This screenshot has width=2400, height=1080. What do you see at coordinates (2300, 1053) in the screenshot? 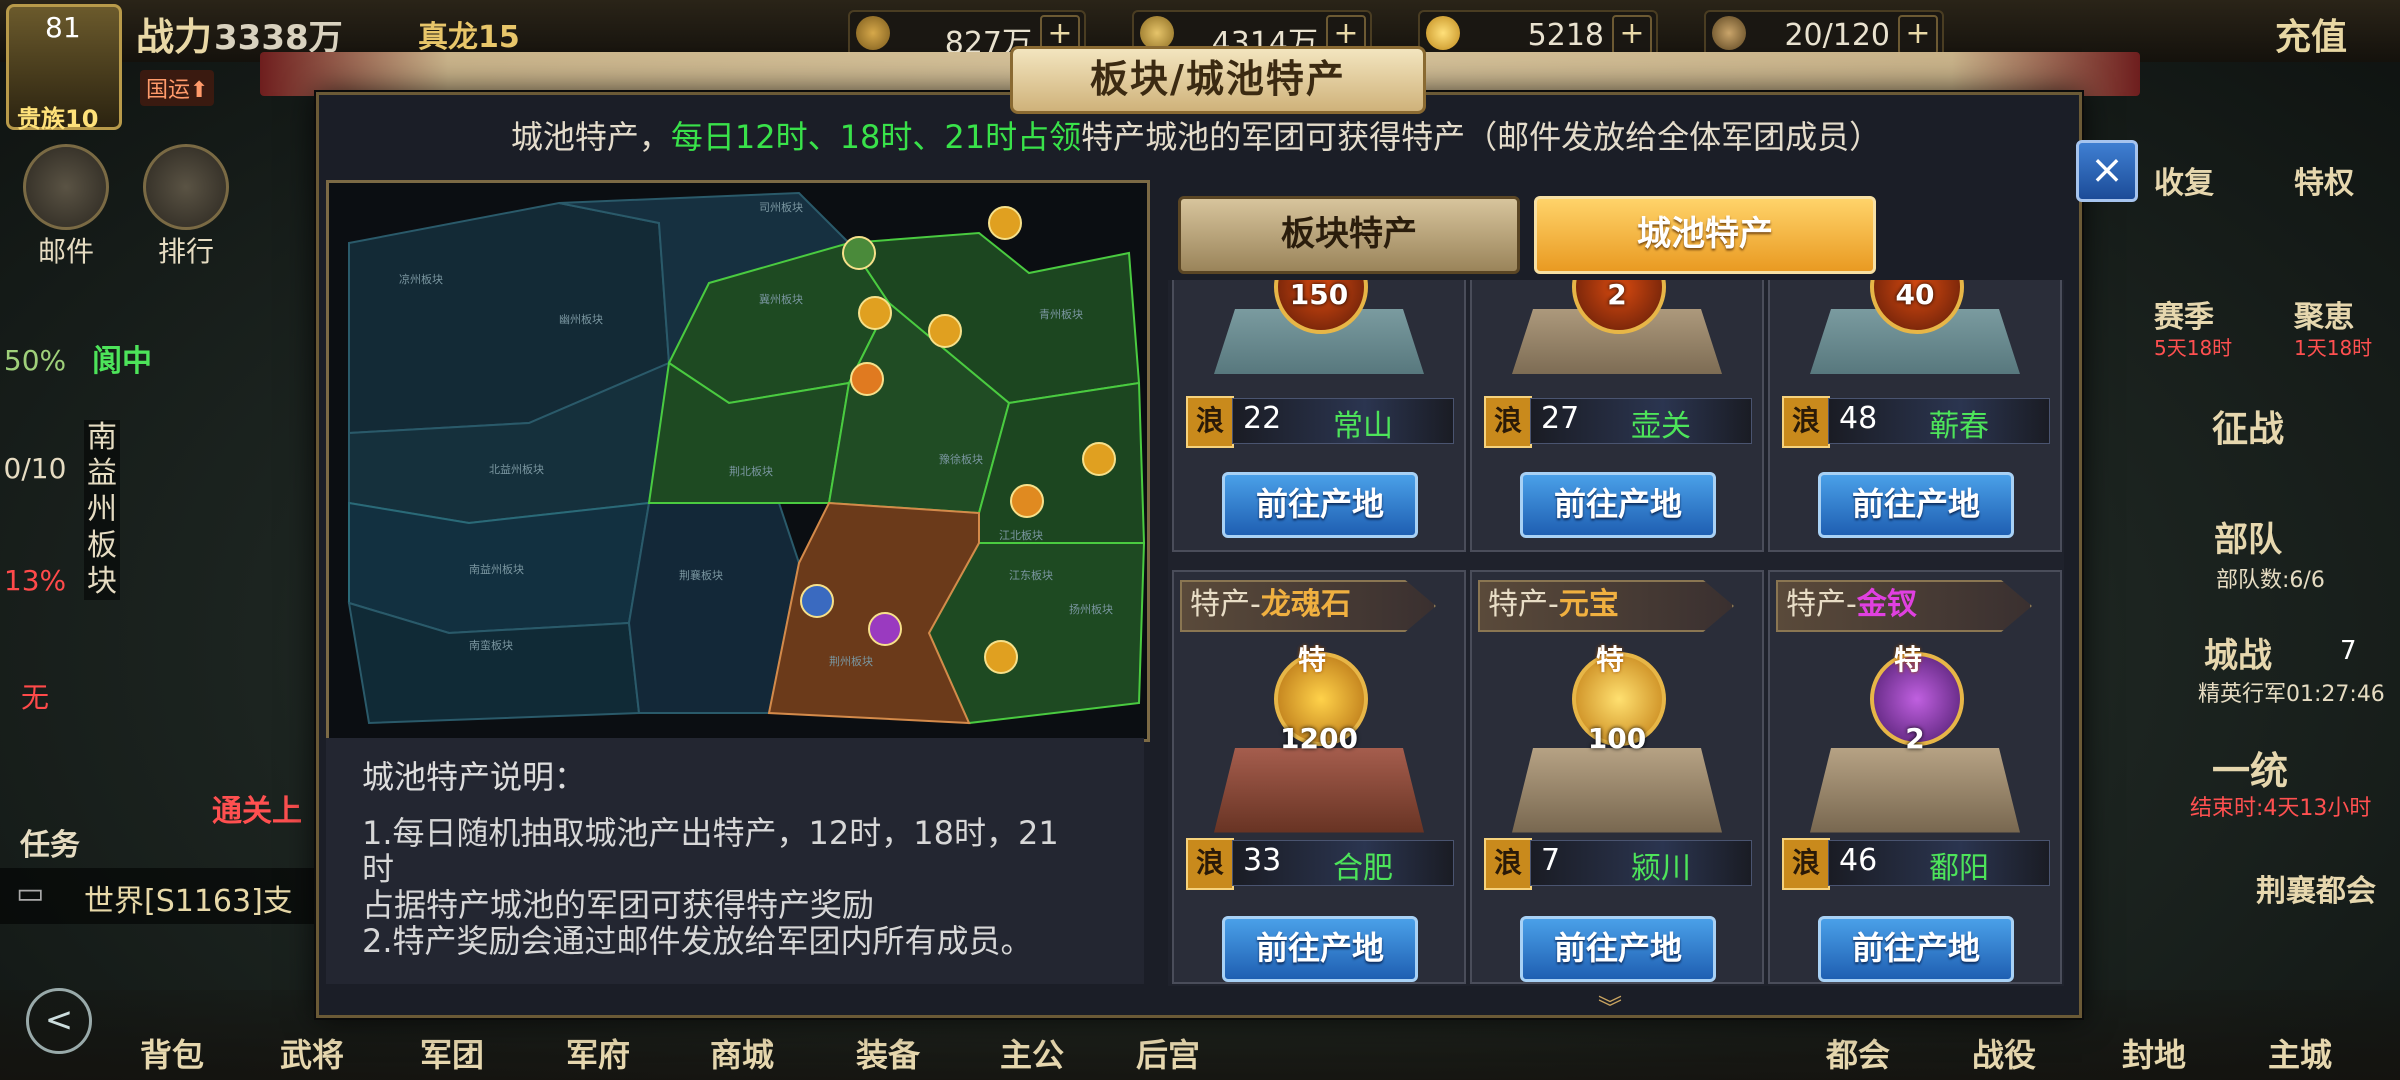
I see `main-city-button: 主城` at bounding box center [2300, 1053].